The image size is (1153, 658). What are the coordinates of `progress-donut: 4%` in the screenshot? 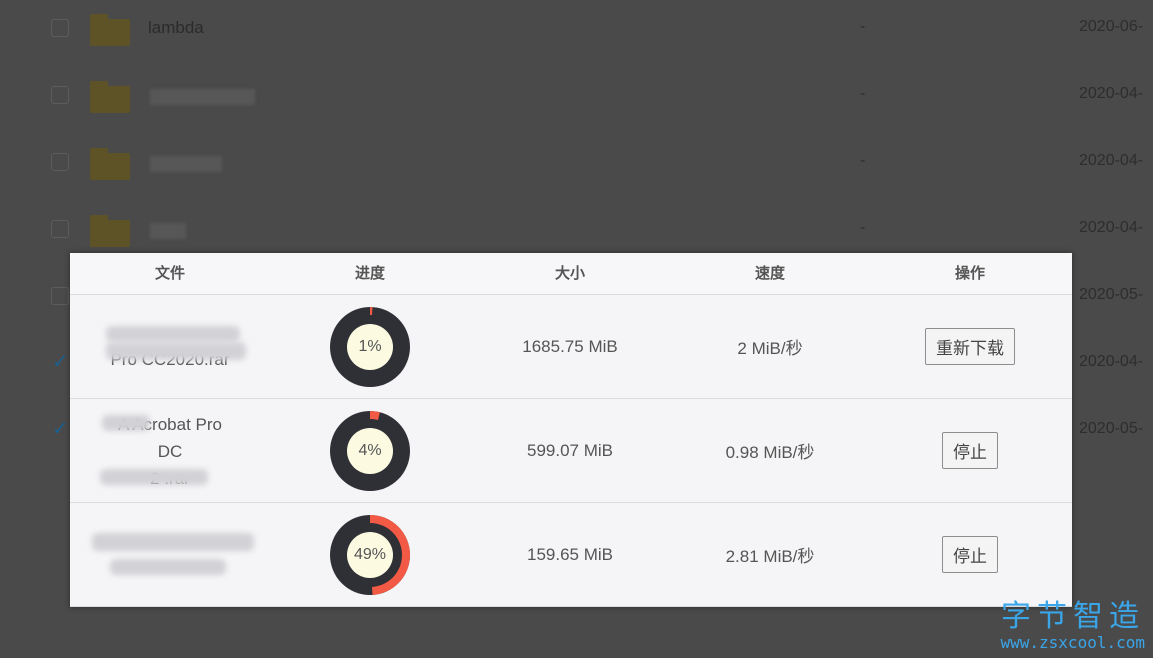 It's located at (370, 451).